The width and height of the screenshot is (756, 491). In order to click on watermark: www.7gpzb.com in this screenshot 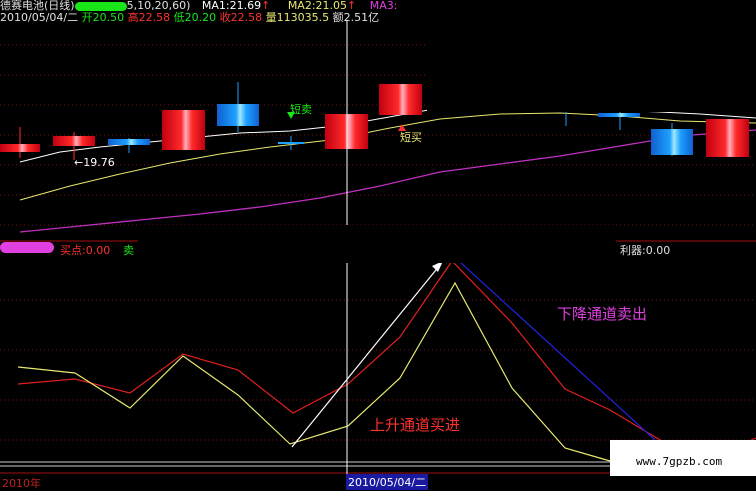, I will do `click(683, 458)`.